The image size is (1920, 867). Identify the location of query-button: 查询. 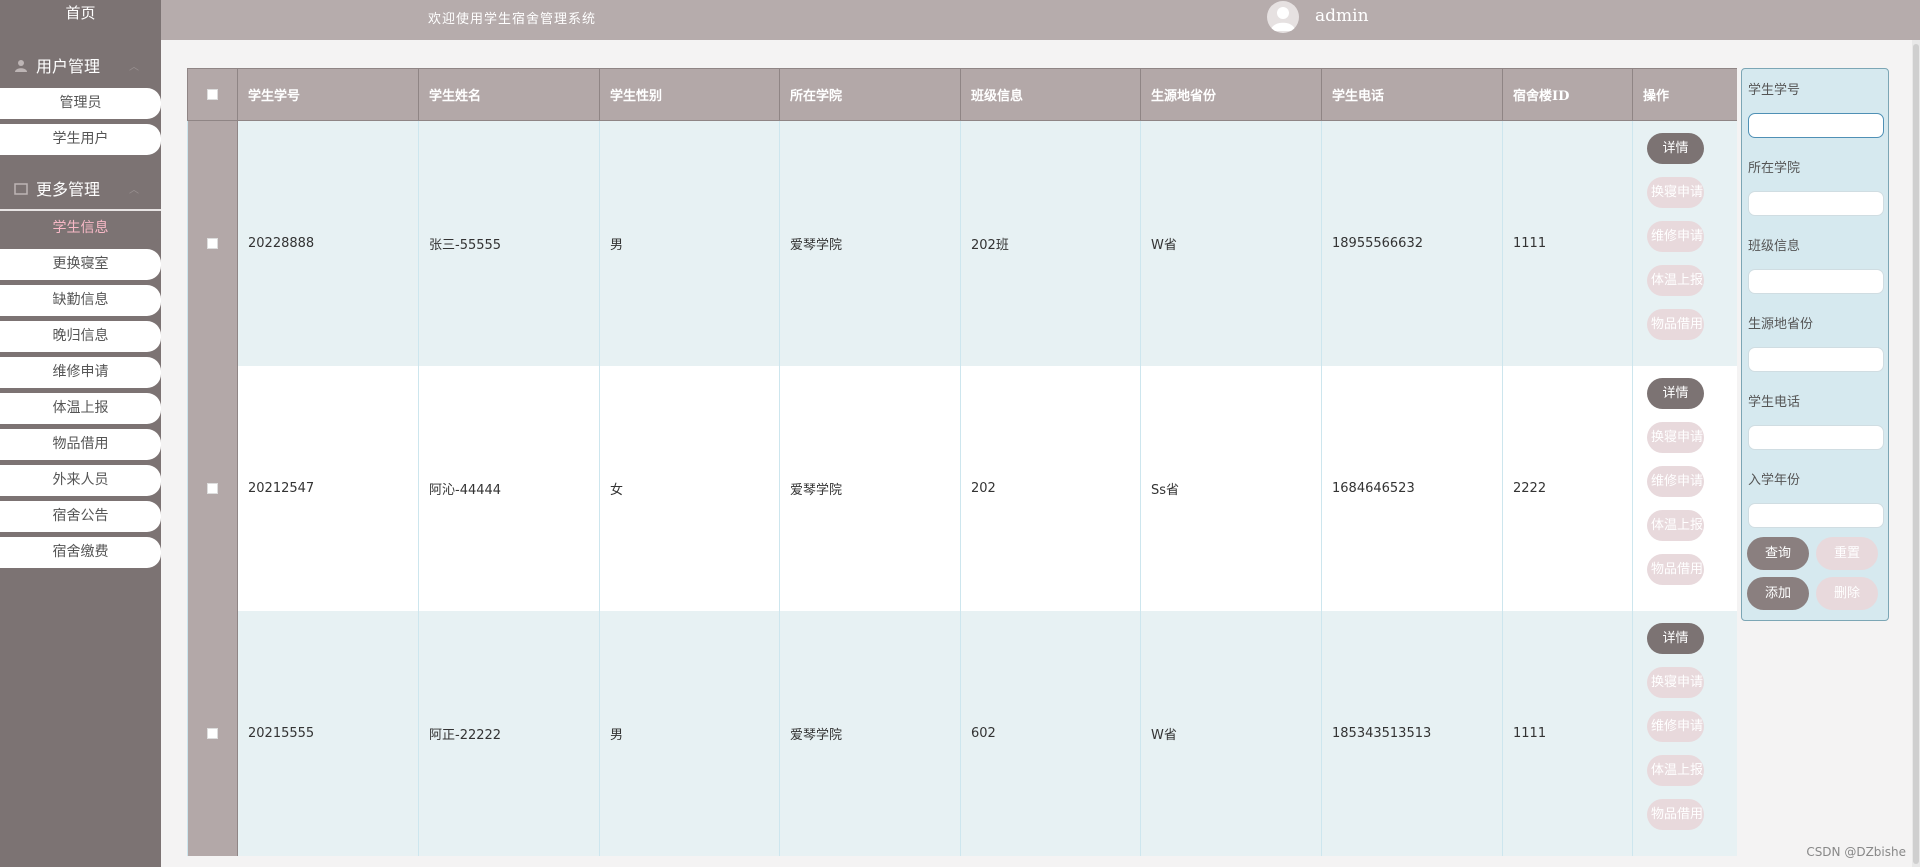
(1778, 553).